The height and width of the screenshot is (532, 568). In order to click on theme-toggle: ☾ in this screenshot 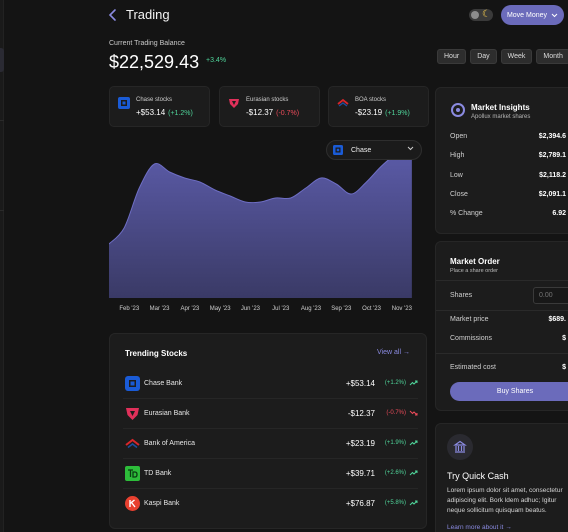, I will do `click(481, 15)`.